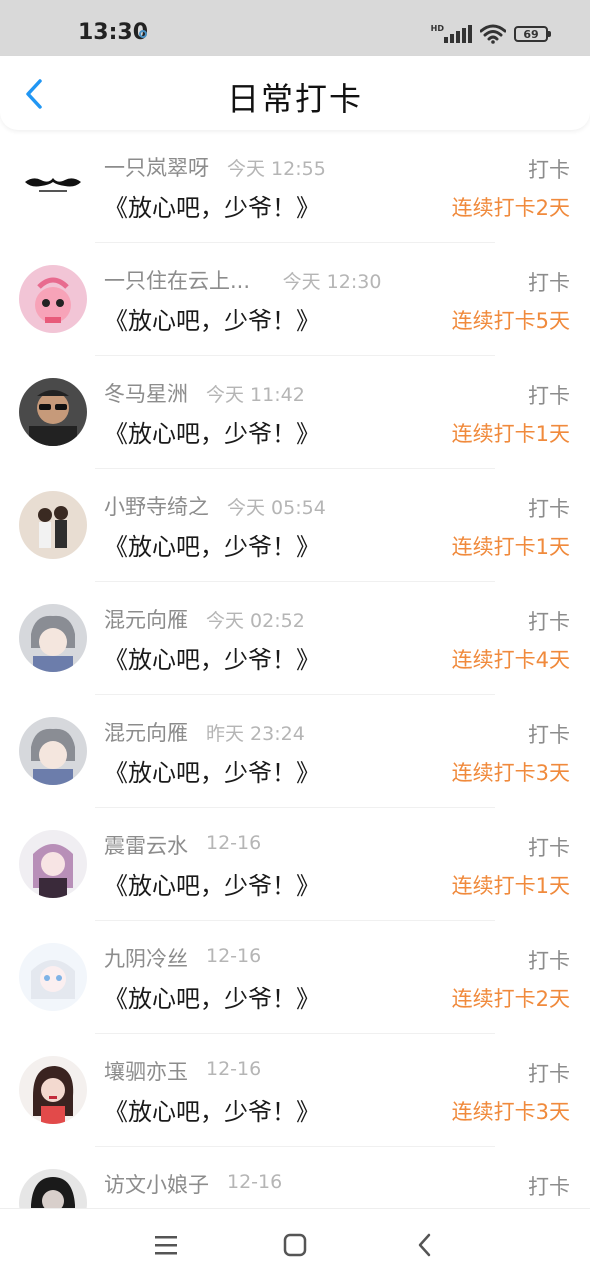 This screenshot has width=590, height=1281. Describe the element at coordinates (425, 1245) in the screenshot. I see `back-nav-icon` at that location.